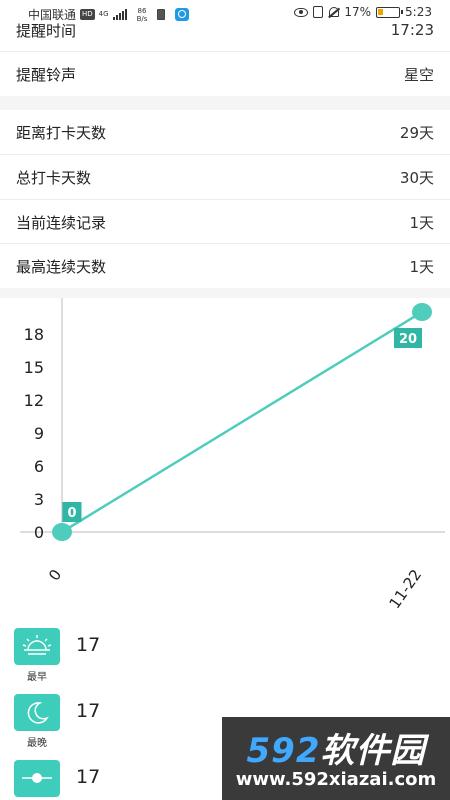 The image size is (450, 800). I want to click on x-tick-label: 0, so click(55, 575).